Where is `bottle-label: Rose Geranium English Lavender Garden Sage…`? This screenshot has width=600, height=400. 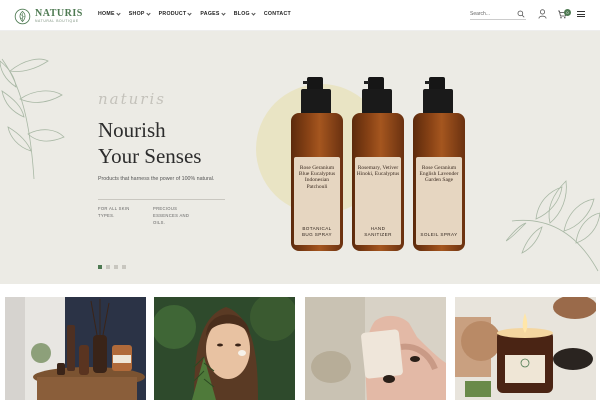 bottle-label: Rose Geranium English Lavender Garden Sage… is located at coordinates (439, 201).